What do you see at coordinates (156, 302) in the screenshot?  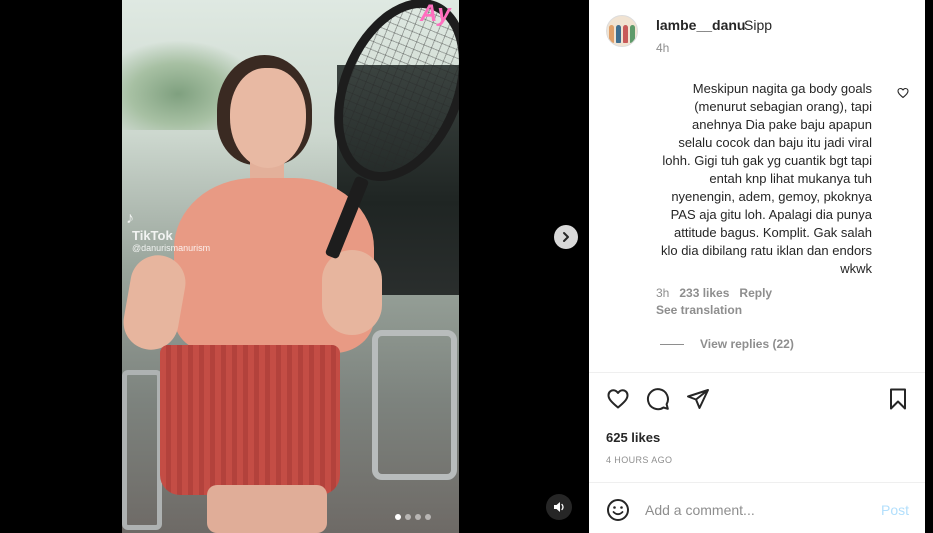 I see `person-arm-left` at bounding box center [156, 302].